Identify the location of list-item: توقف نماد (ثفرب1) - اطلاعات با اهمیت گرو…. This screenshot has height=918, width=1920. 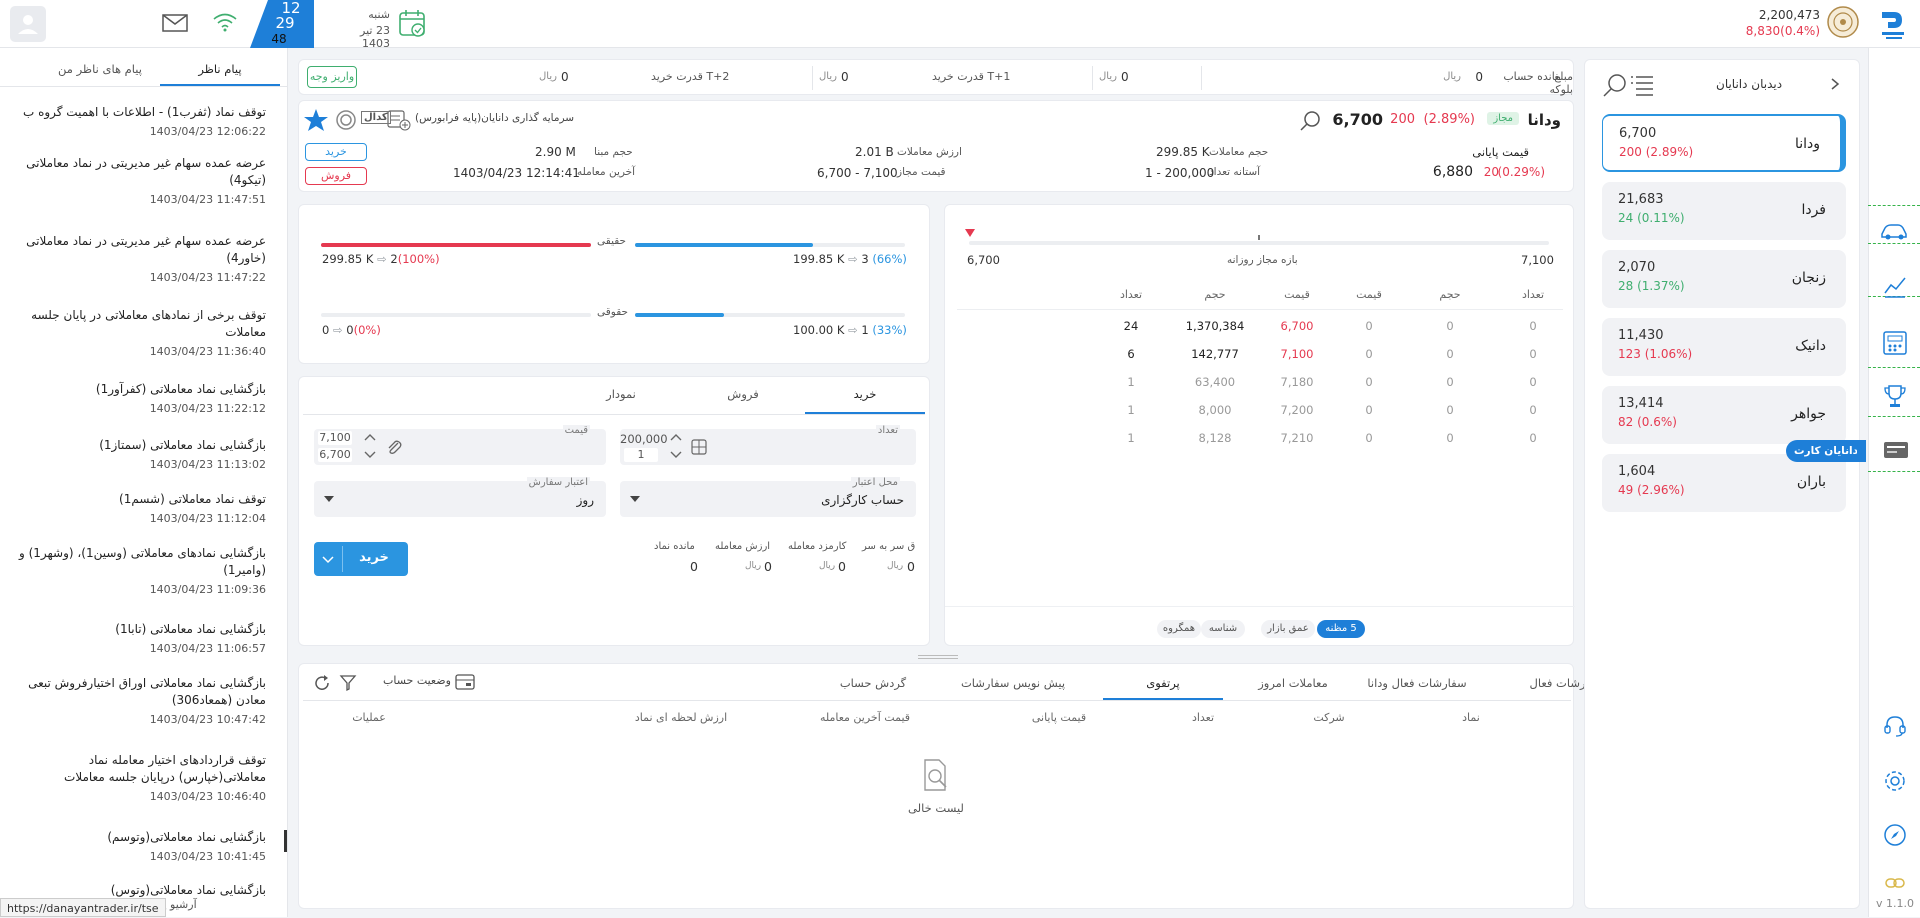
(137, 122).